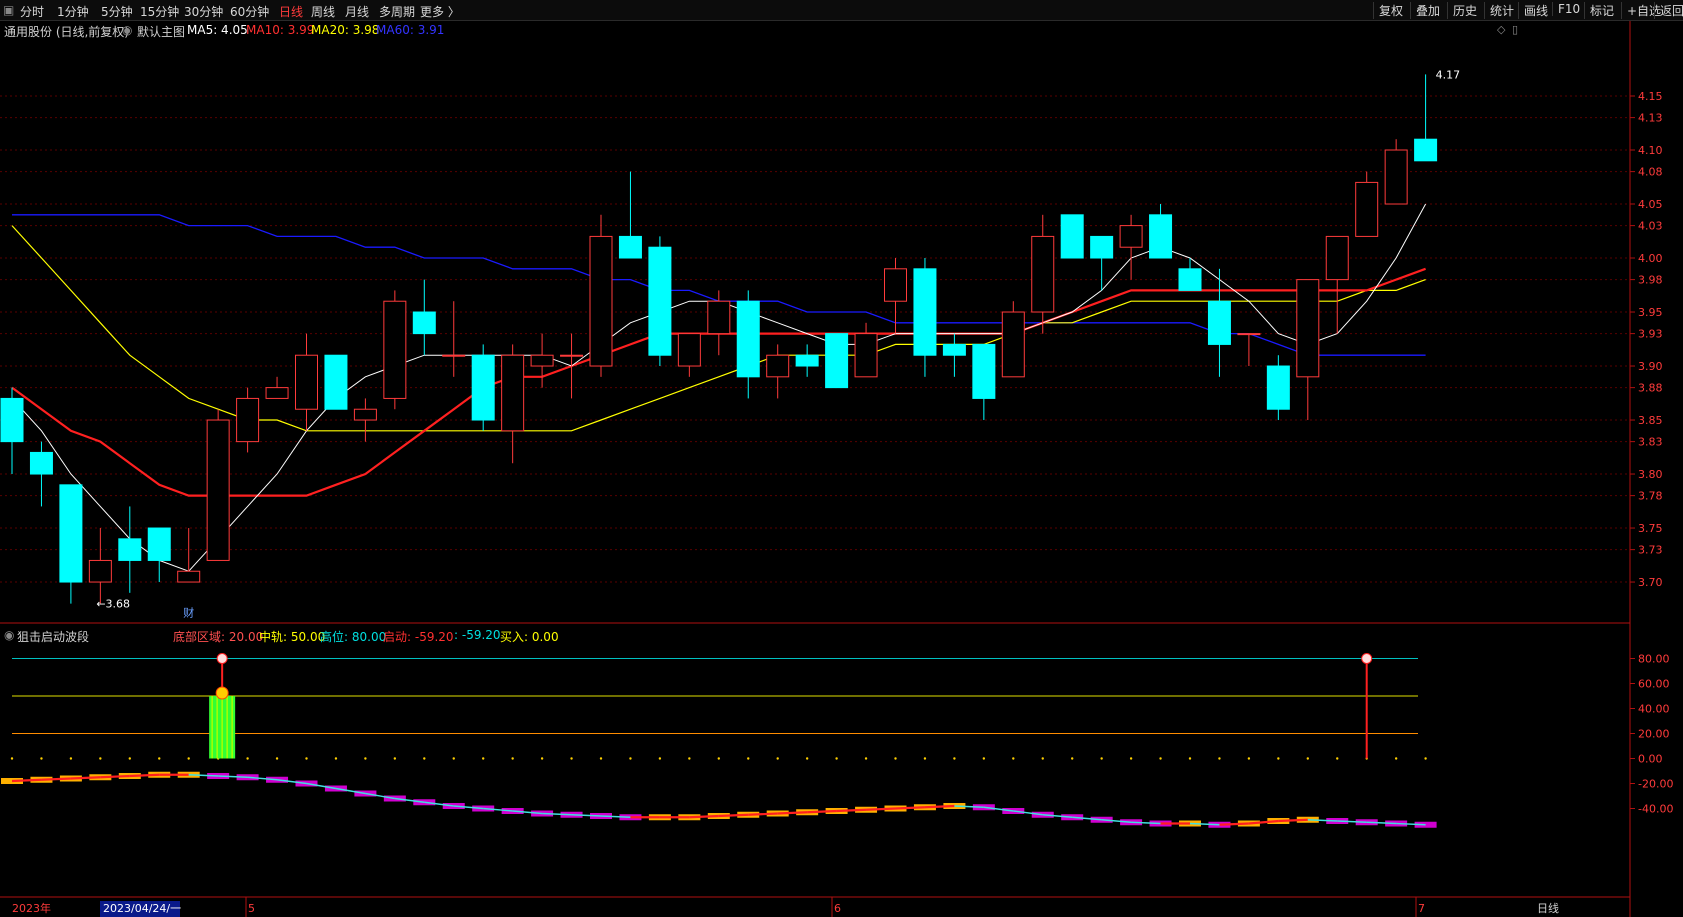 This screenshot has width=1683, height=917. I want to click on price-tick-label: 3.80, so click(1650, 474).